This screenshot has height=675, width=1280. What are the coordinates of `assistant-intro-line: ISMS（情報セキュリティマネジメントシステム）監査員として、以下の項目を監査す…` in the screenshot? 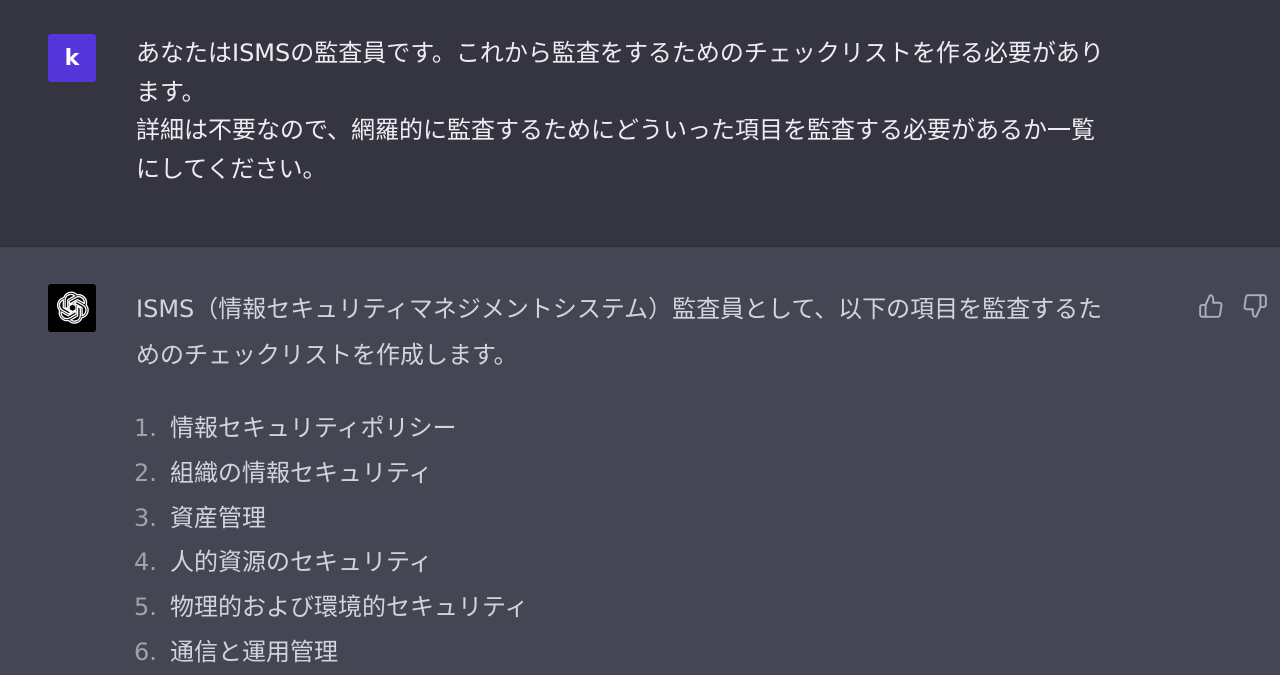 It's located at (619, 309).